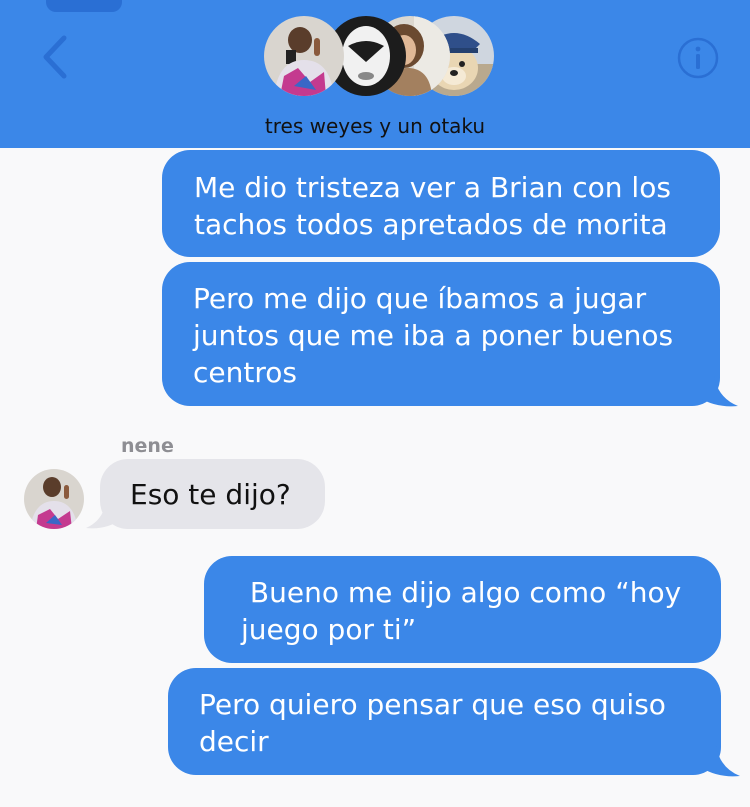 The image size is (750, 807). I want to click on sender-avatar, so click(54, 499).